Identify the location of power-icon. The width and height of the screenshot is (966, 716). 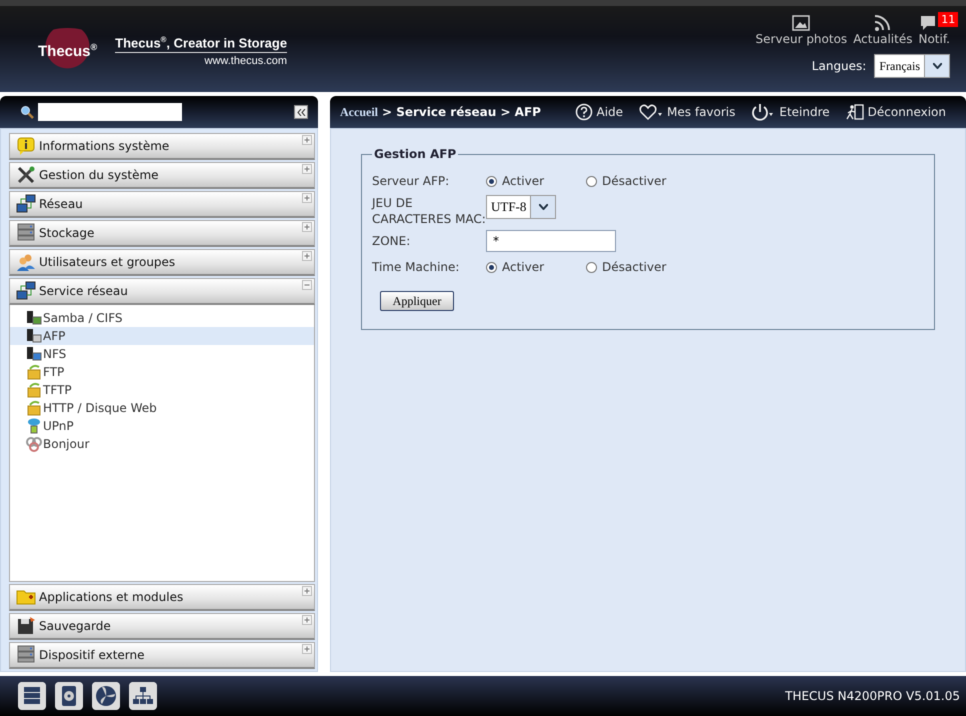
(763, 112).